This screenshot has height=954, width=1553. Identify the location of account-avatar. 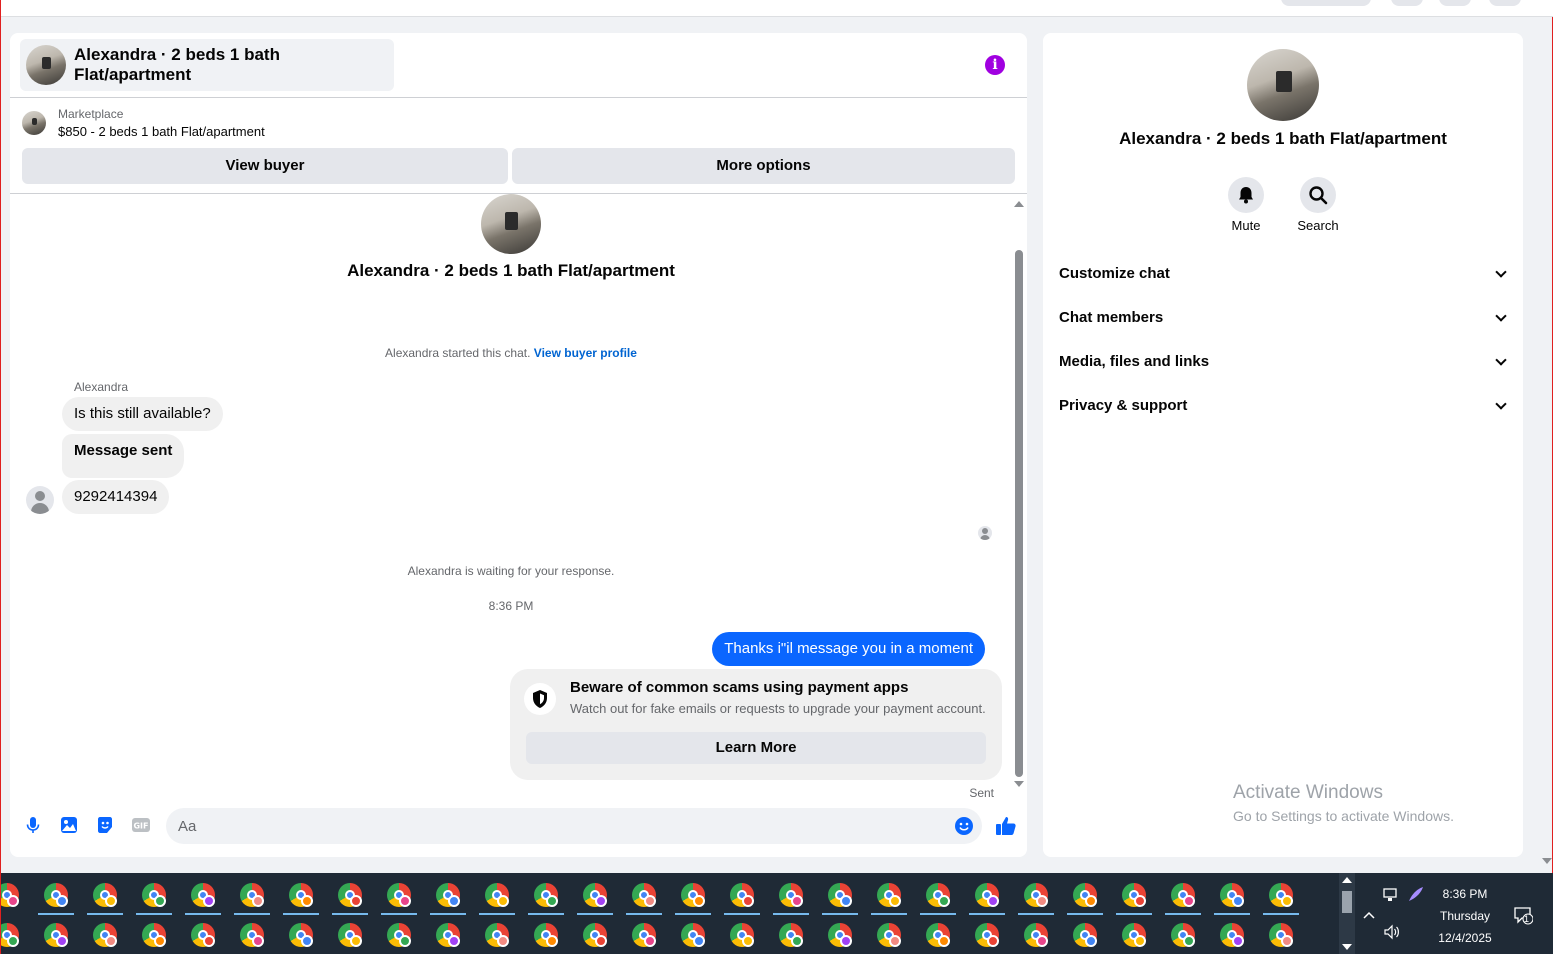
(1505, 3).